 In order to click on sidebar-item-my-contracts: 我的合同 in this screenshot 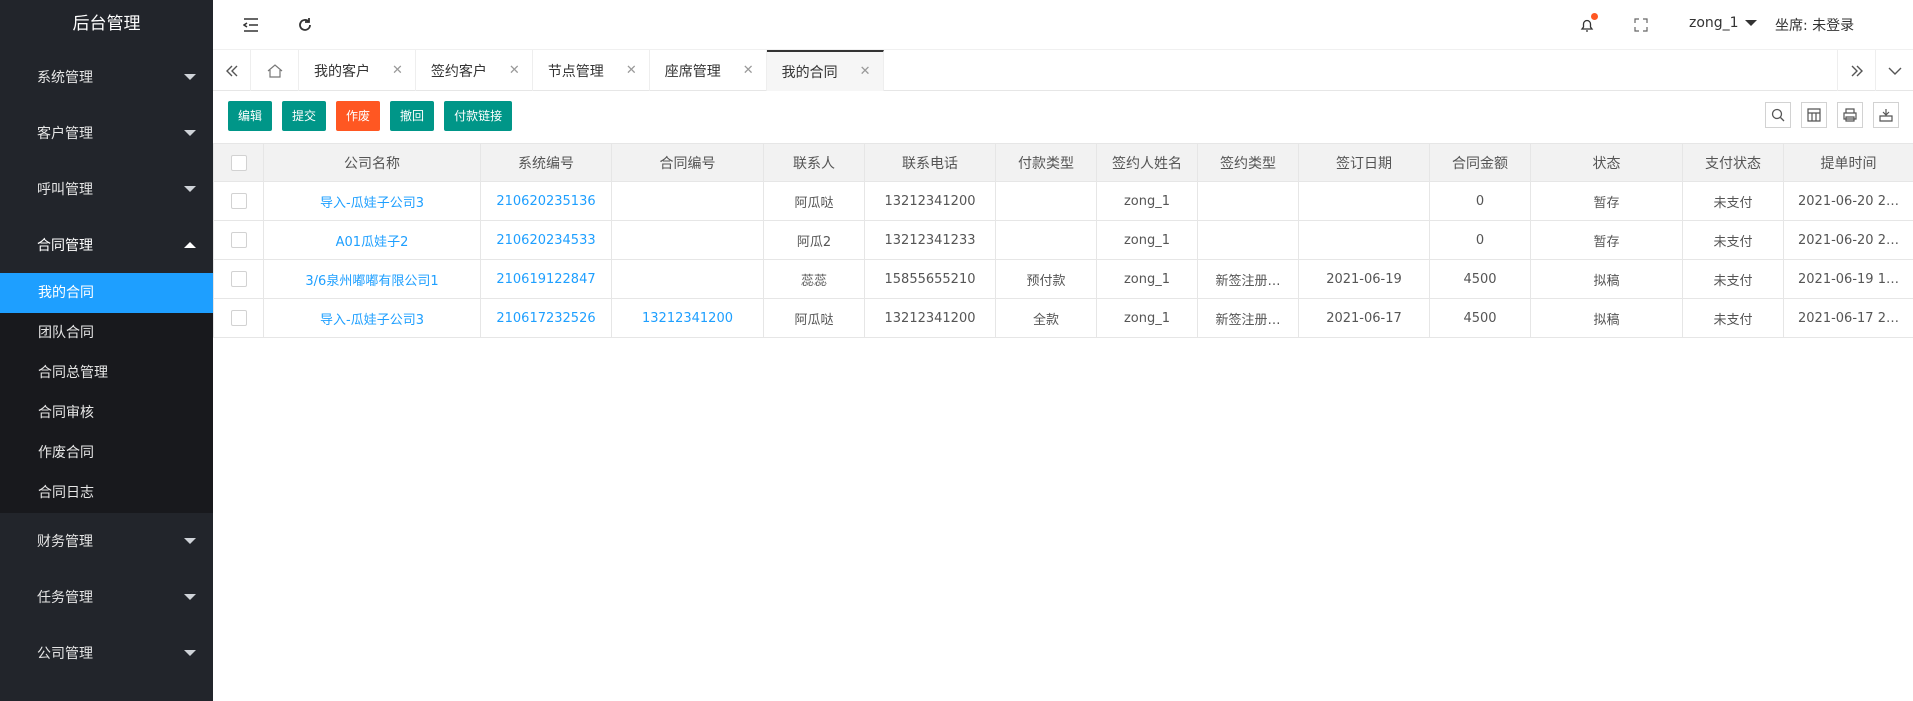, I will do `click(106, 293)`.